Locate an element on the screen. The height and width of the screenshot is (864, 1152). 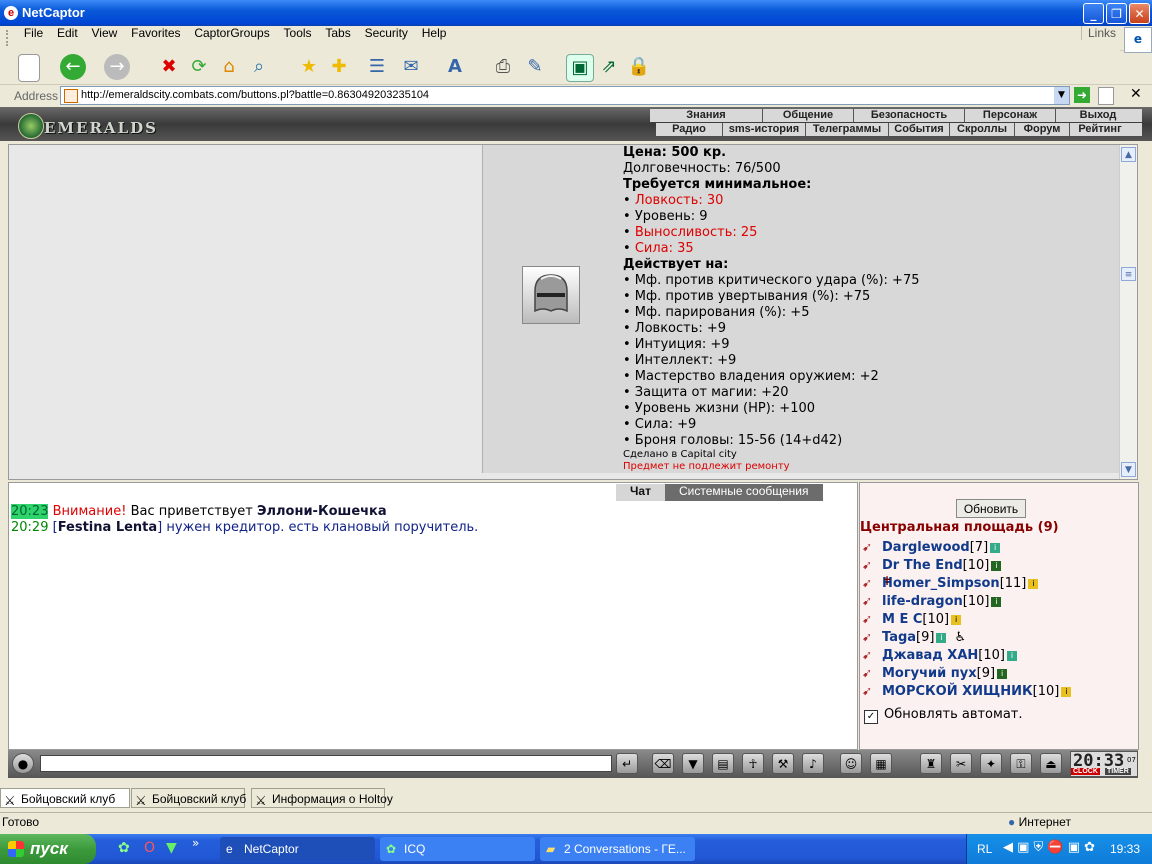
favorites-icon: ★ is located at coordinates (309, 67).